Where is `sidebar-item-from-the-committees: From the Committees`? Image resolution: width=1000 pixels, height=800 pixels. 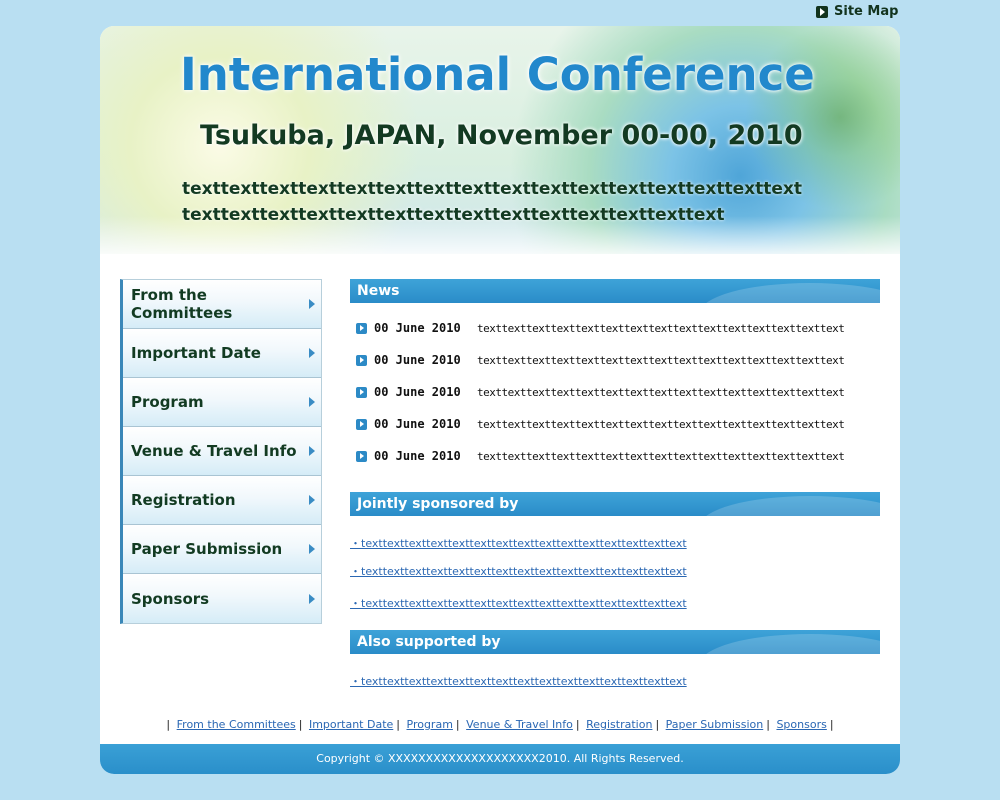
sidebar-item-from-the-committees: From the Committees is located at coordinates (222, 304).